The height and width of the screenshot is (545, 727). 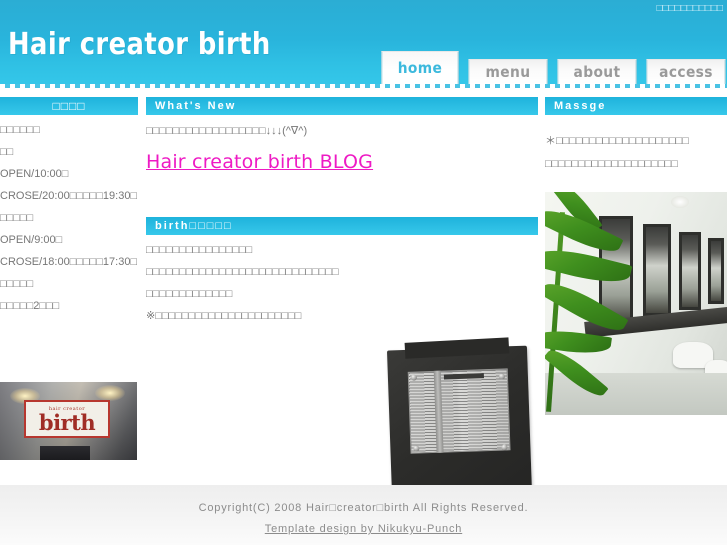 What do you see at coordinates (227, 131) in the screenshot?
I see `whats-new-note: □□□□□□□□□□□□□□□□□□↓↓↓(^∇^)` at bounding box center [227, 131].